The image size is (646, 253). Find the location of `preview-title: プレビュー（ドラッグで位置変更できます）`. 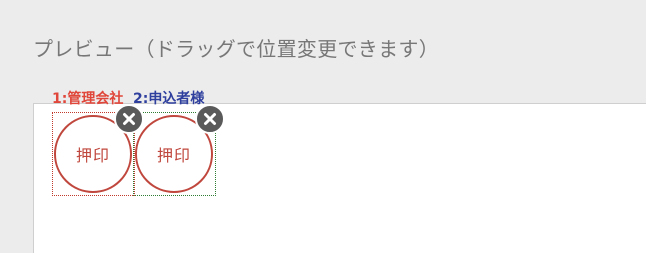

preview-title: プレビュー（ドラッグで位置変更できます） is located at coordinates (236, 49).